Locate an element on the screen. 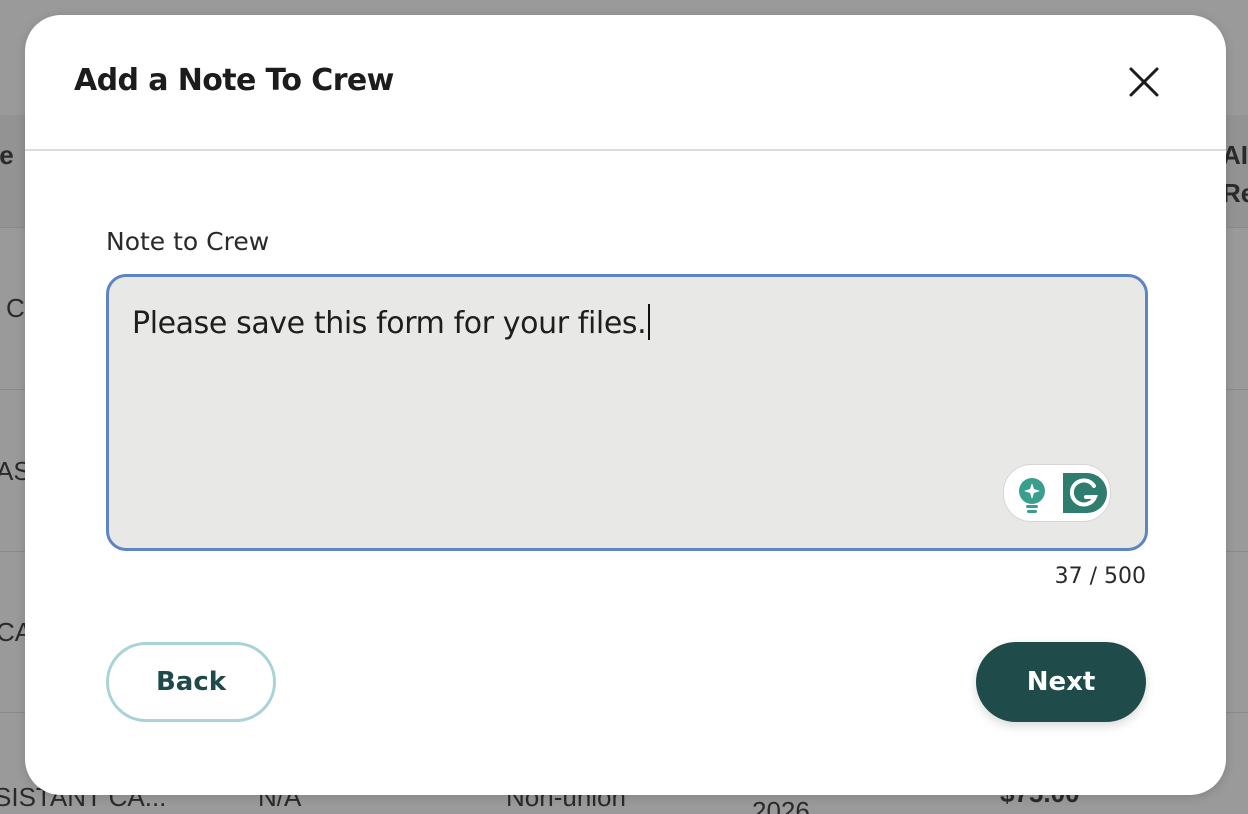  back-button-label: Back is located at coordinates (191, 682).